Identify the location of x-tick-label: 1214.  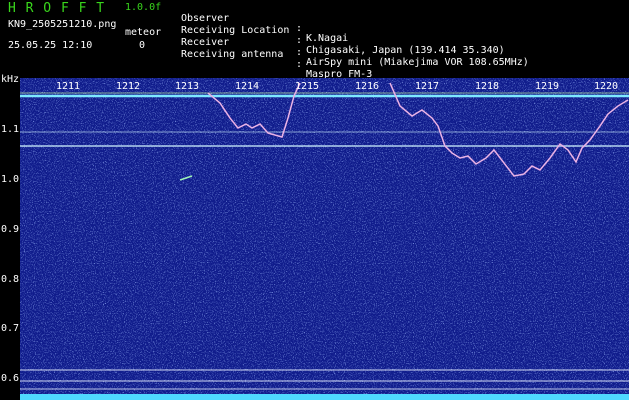
(247, 86).